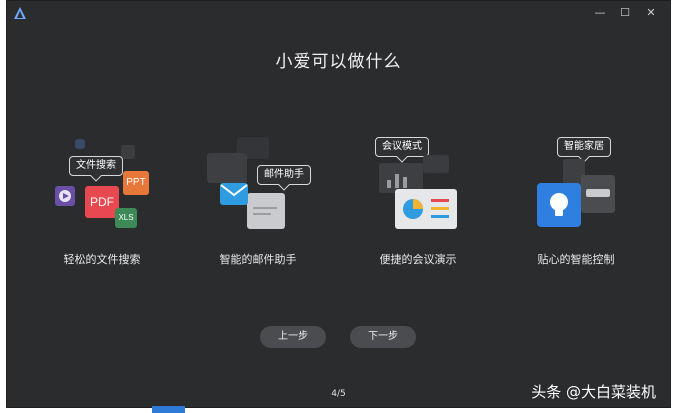 The width and height of the screenshot is (676, 413). I want to click on feature-label: 轻松的文件搜索, so click(102, 259).